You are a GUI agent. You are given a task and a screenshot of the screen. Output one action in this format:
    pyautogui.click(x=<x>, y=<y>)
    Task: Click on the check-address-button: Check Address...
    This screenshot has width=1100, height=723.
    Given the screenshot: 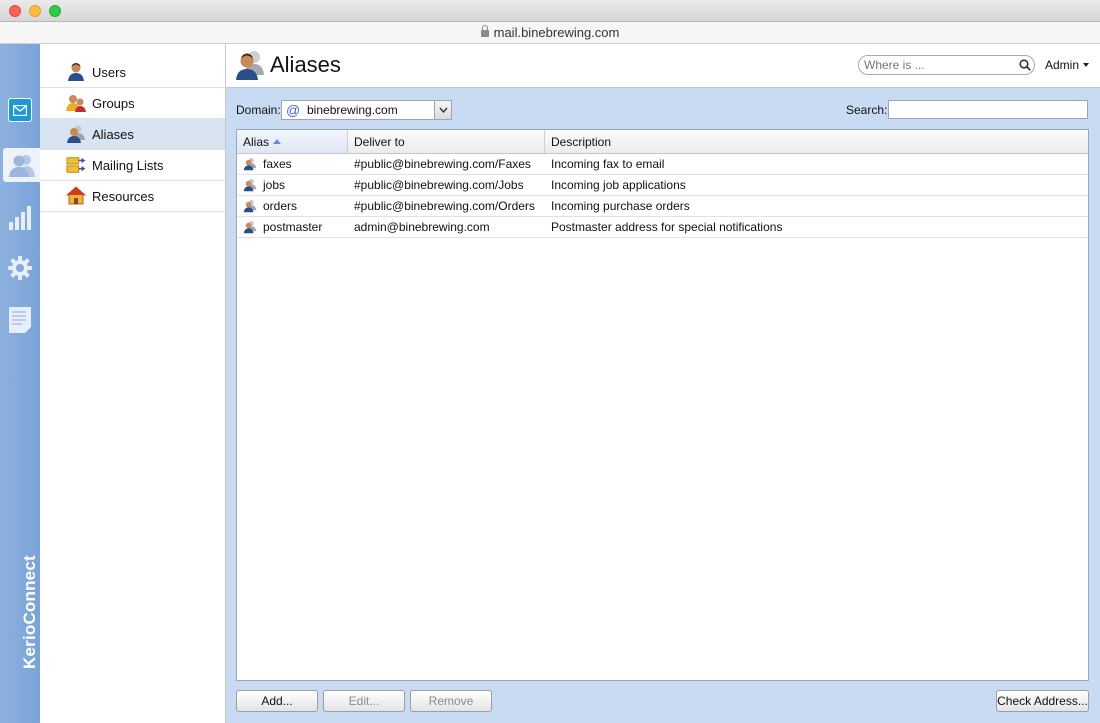 What is the action you would take?
    pyautogui.click(x=1042, y=701)
    